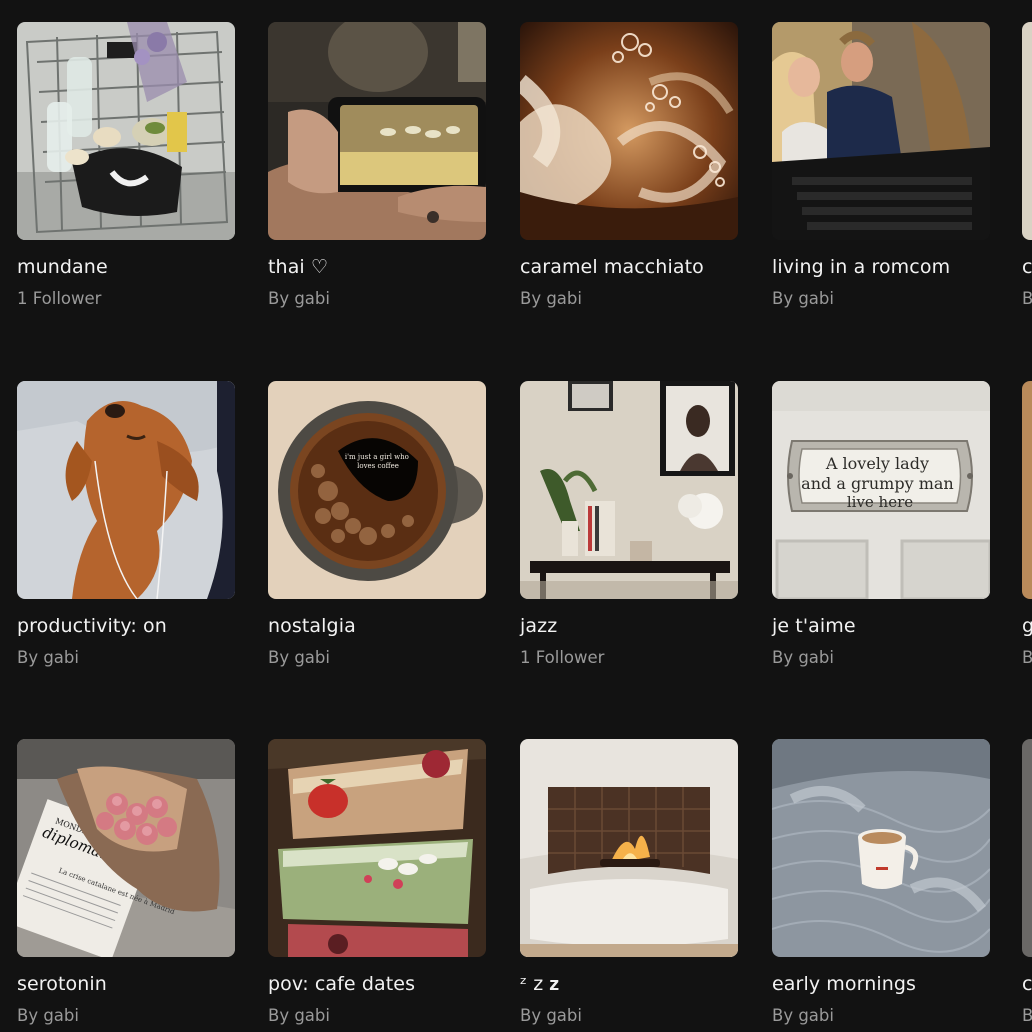 This screenshot has width=1032, height=1032. What do you see at coordinates (377, 267) in the screenshot?
I see `board-title: thai ♡` at bounding box center [377, 267].